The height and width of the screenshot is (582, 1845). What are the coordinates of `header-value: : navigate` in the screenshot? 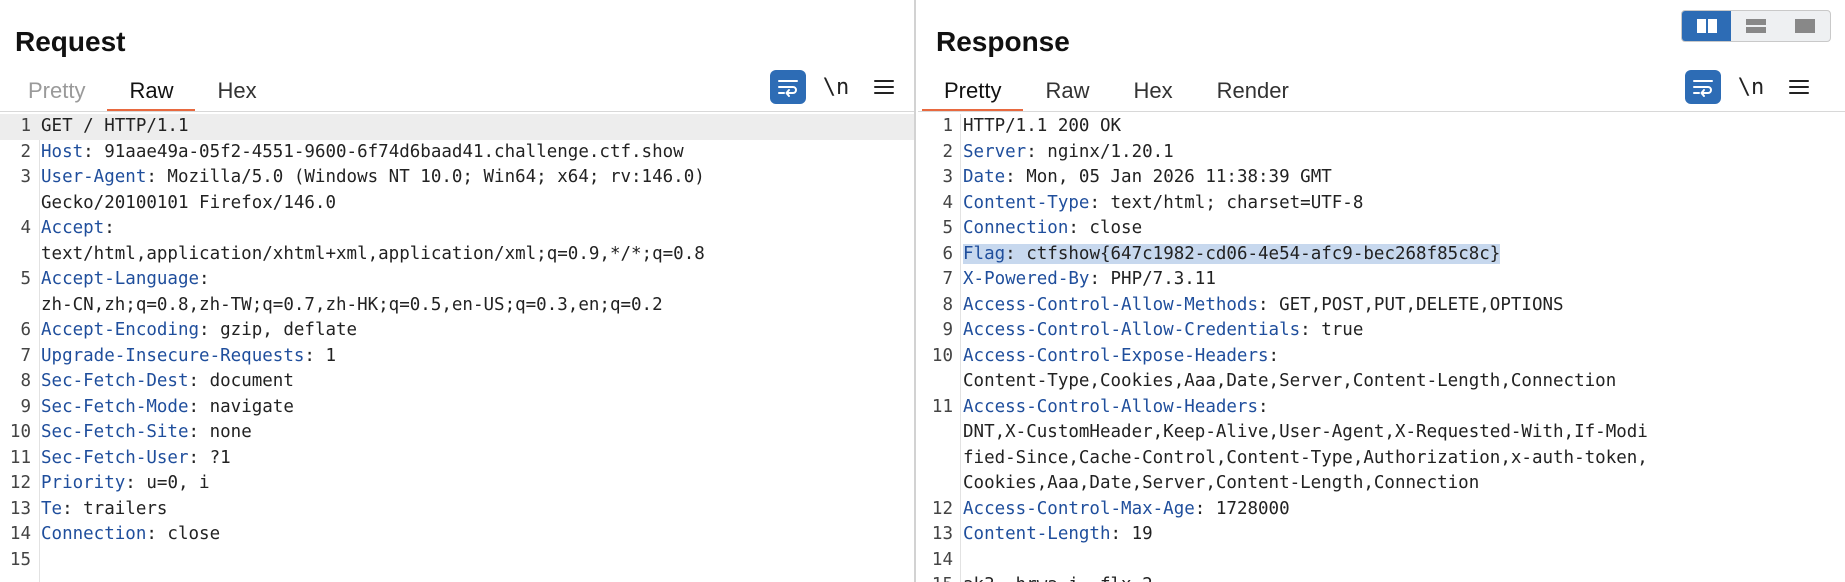 It's located at (241, 406).